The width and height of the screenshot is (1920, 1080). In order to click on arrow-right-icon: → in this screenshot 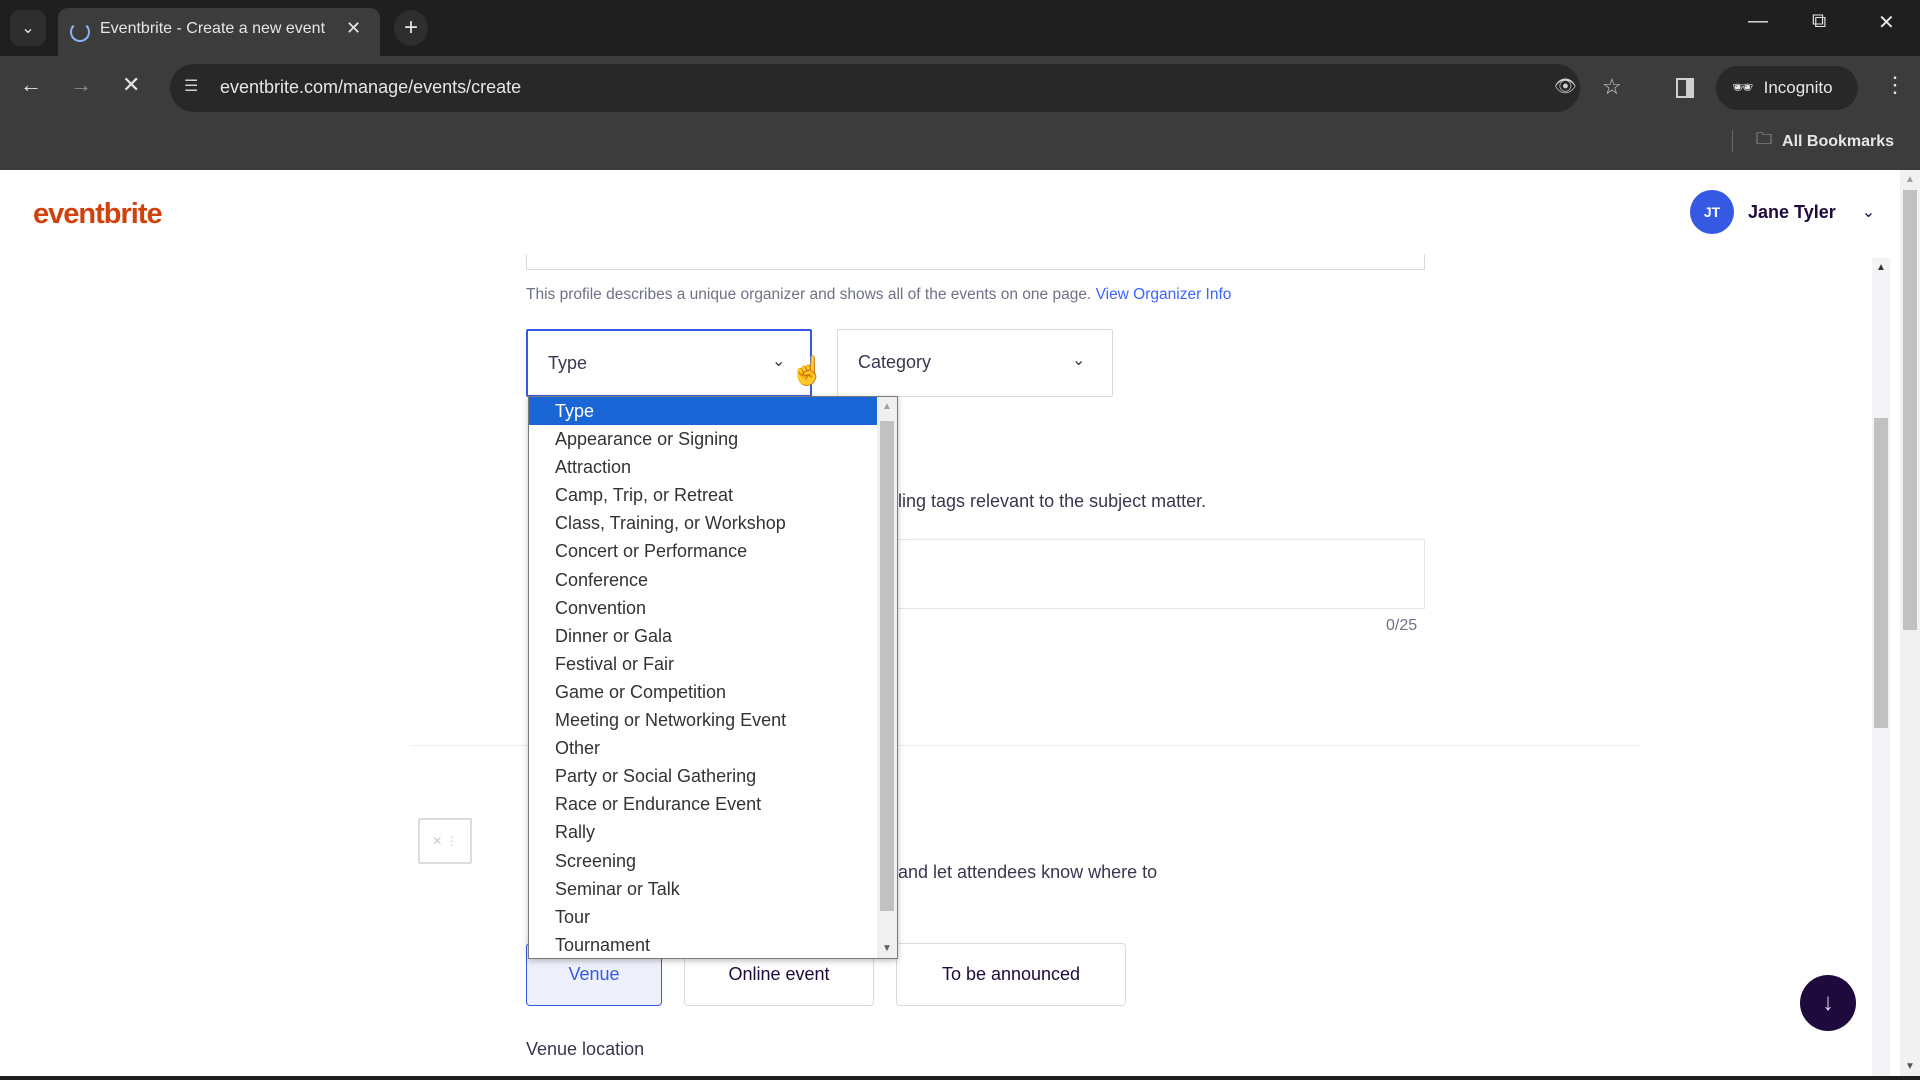, I will do `click(81, 84)`.